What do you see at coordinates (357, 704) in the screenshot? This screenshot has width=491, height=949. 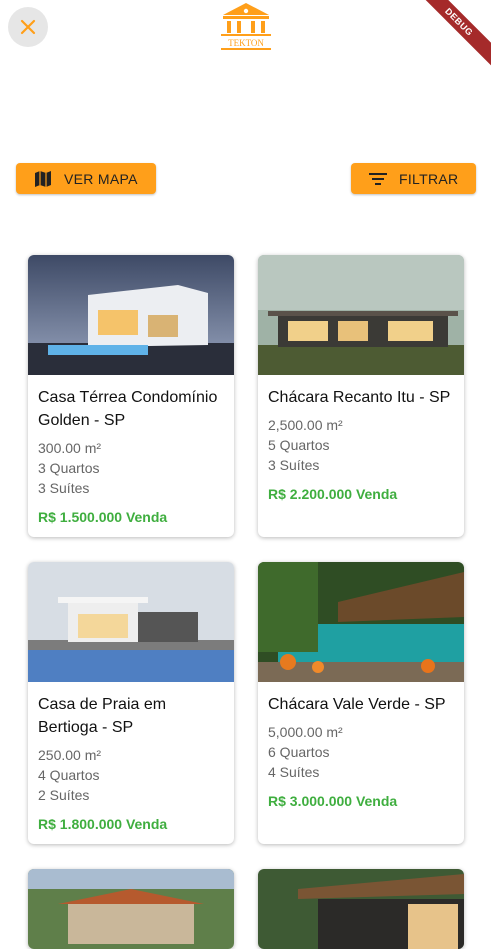 I see `listing-title: Chácara Vale Verde - SP` at bounding box center [357, 704].